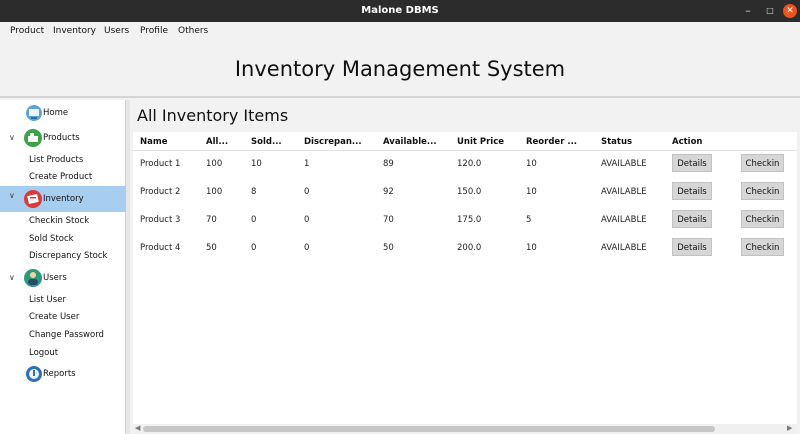 The width and height of the screenshot is (800, 434). I want to click on cell-available: 50, so click(388, 248).